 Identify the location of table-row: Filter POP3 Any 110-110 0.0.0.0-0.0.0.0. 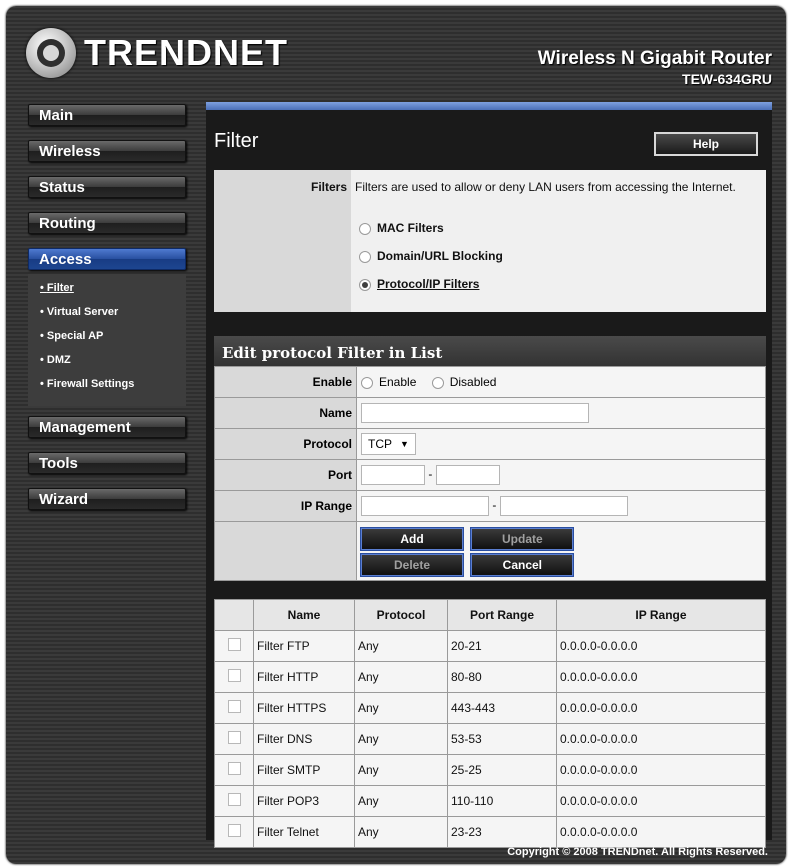
(490, 801).